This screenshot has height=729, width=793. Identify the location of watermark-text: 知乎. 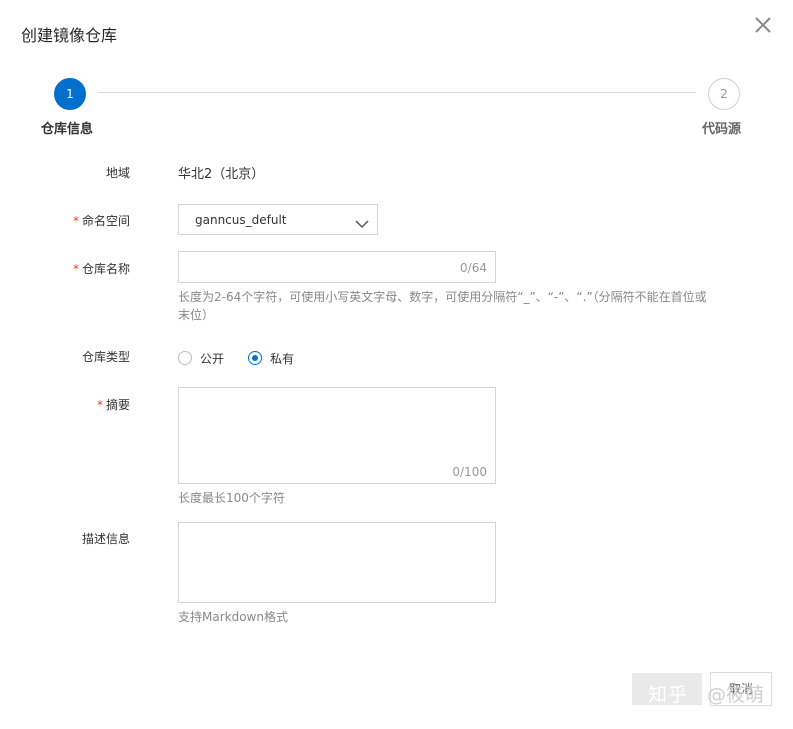
(668, 695).